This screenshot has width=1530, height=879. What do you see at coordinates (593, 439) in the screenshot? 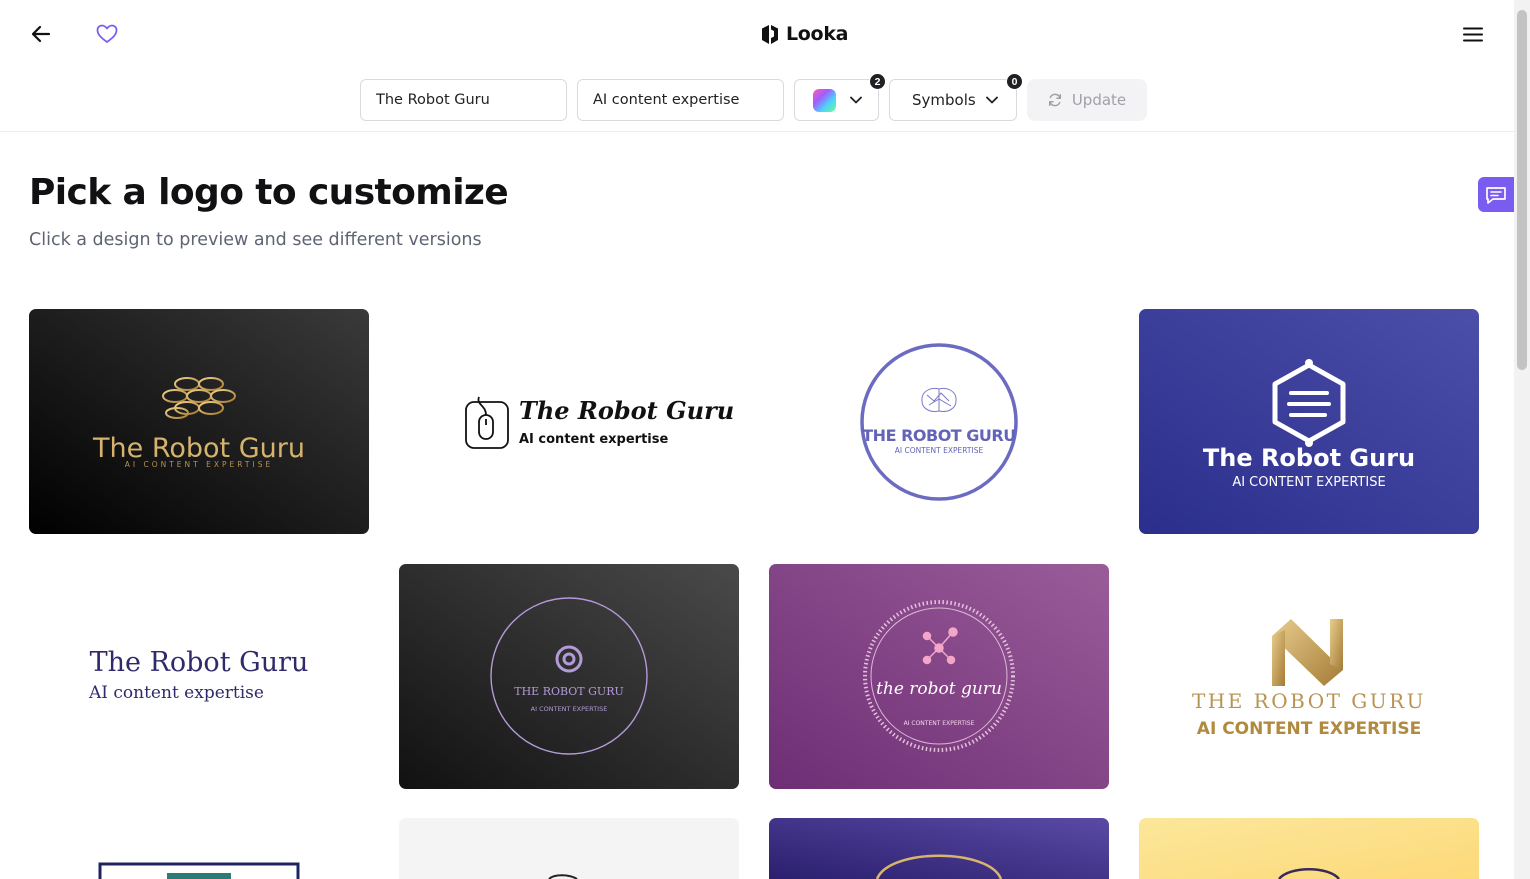
I see `logo-2-tagline: AI content expertise` at bounding box center [593, 439].